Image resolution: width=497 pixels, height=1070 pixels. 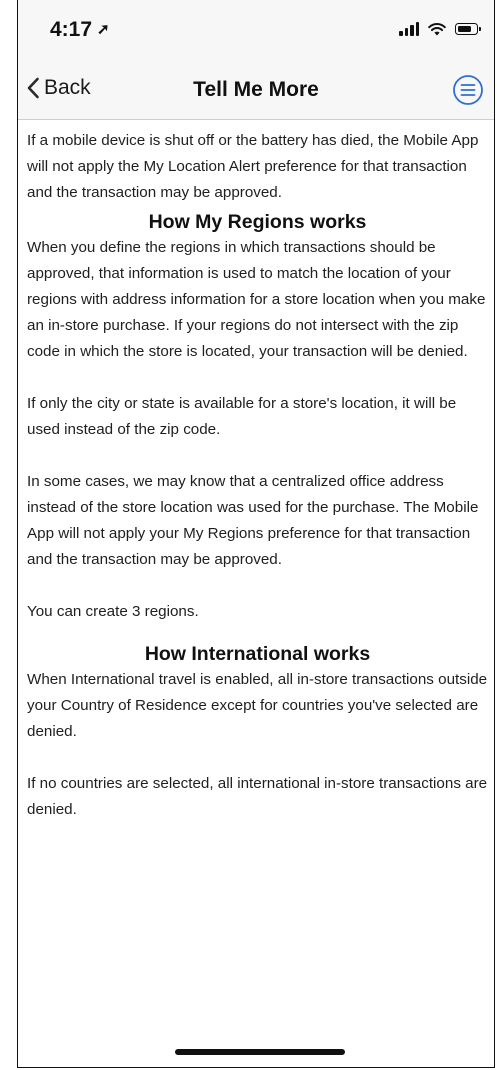 What do you see at coordinates (71, 29) in the screenshot?
I see `status-time-text: 4:17` at bounding box center [71, 29].